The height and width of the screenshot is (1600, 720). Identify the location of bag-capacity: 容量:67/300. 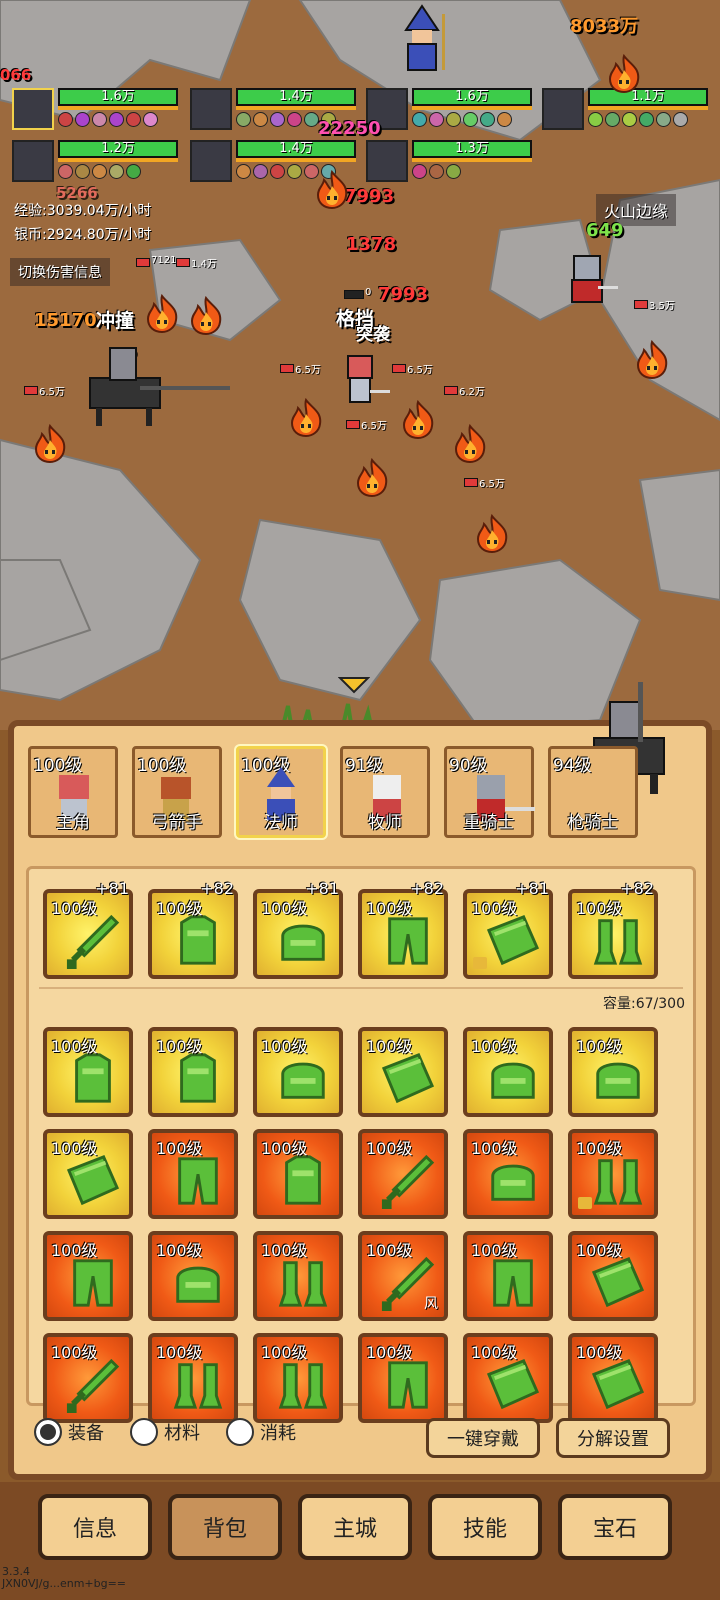
(644, 1004).